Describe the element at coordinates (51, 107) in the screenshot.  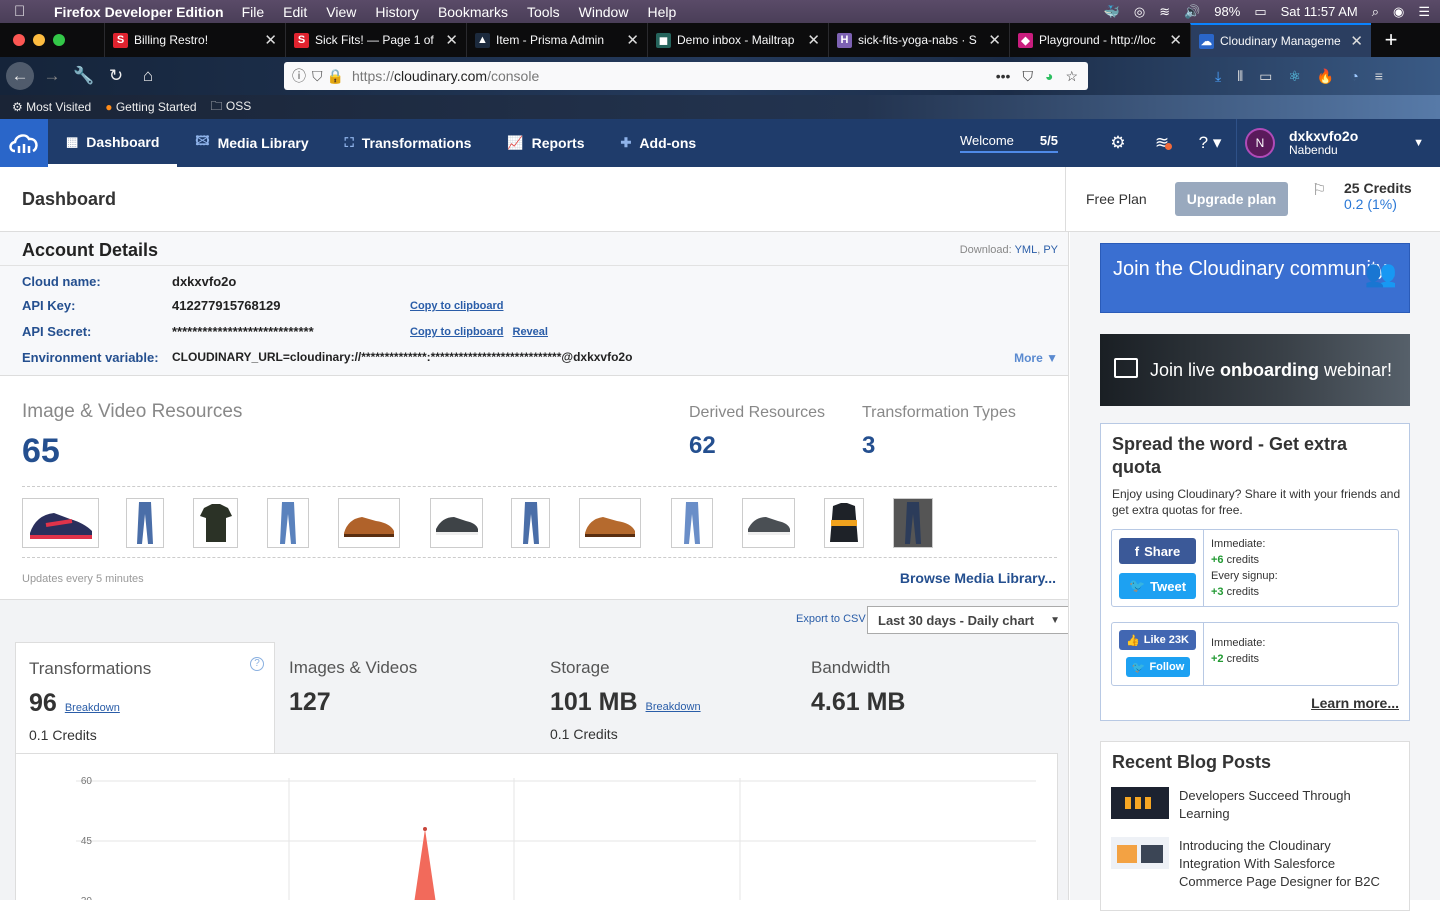
I see `bookmark-most-visited: ⚙ Most Visited` at that location.